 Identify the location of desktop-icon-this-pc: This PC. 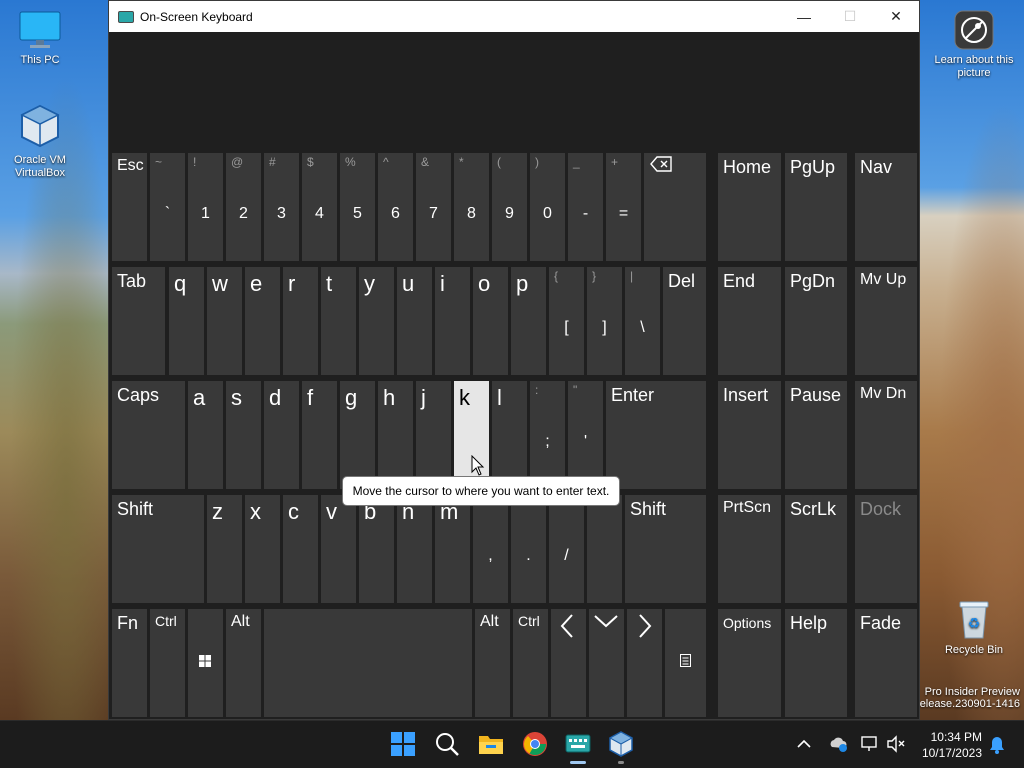
(40, 38).